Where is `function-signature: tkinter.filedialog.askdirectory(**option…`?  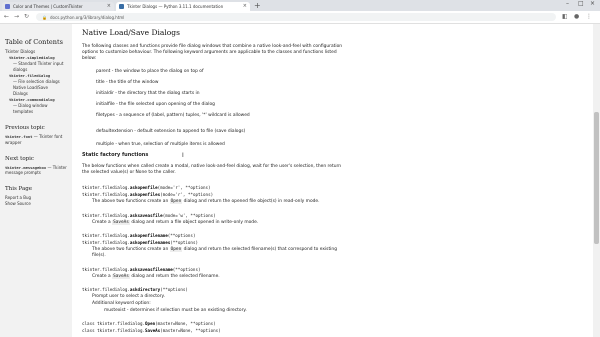 function-signature: tkinter.filedialog.askdirectory(**option… is located at coordinates (135, 289).